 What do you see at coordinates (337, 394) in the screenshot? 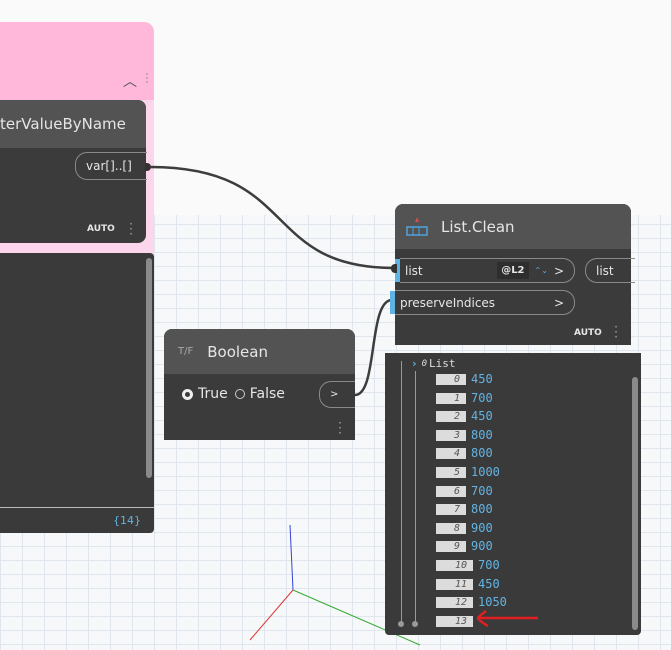
I see `output-port: >` at bounding box center [337, 394].